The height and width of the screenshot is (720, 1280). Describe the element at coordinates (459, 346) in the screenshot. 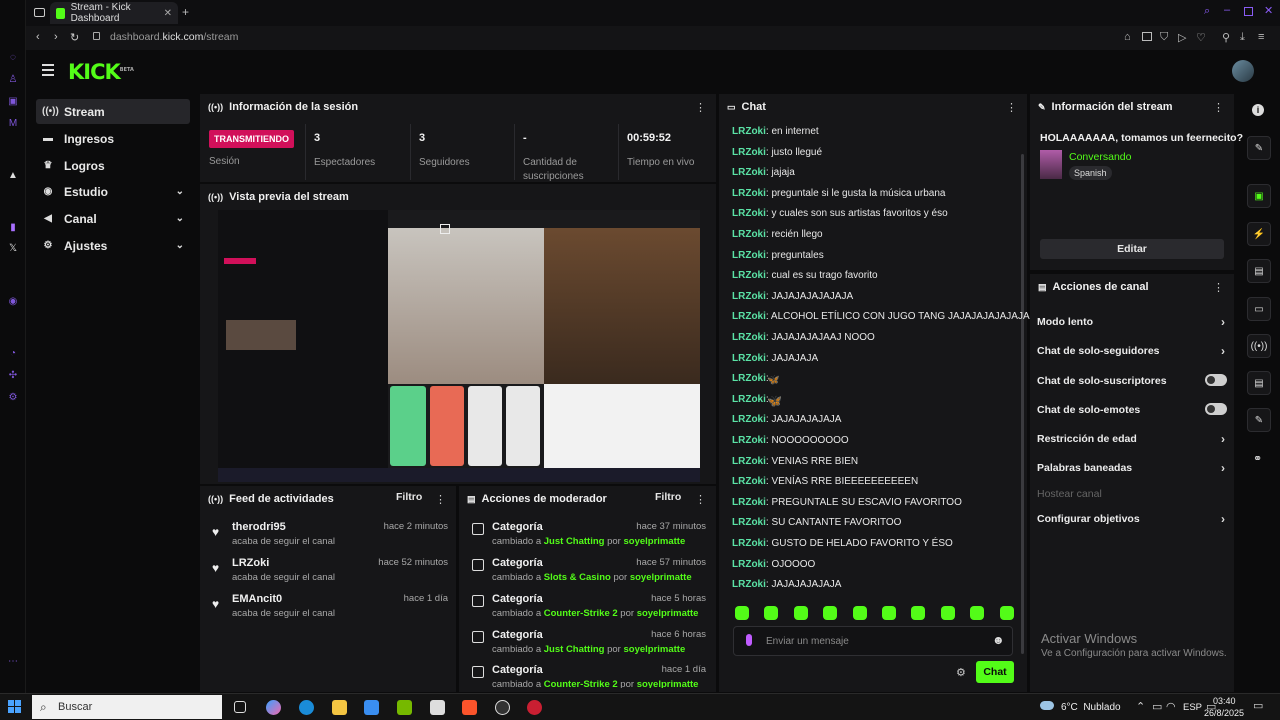

I see `stream-preview-video` at that location.